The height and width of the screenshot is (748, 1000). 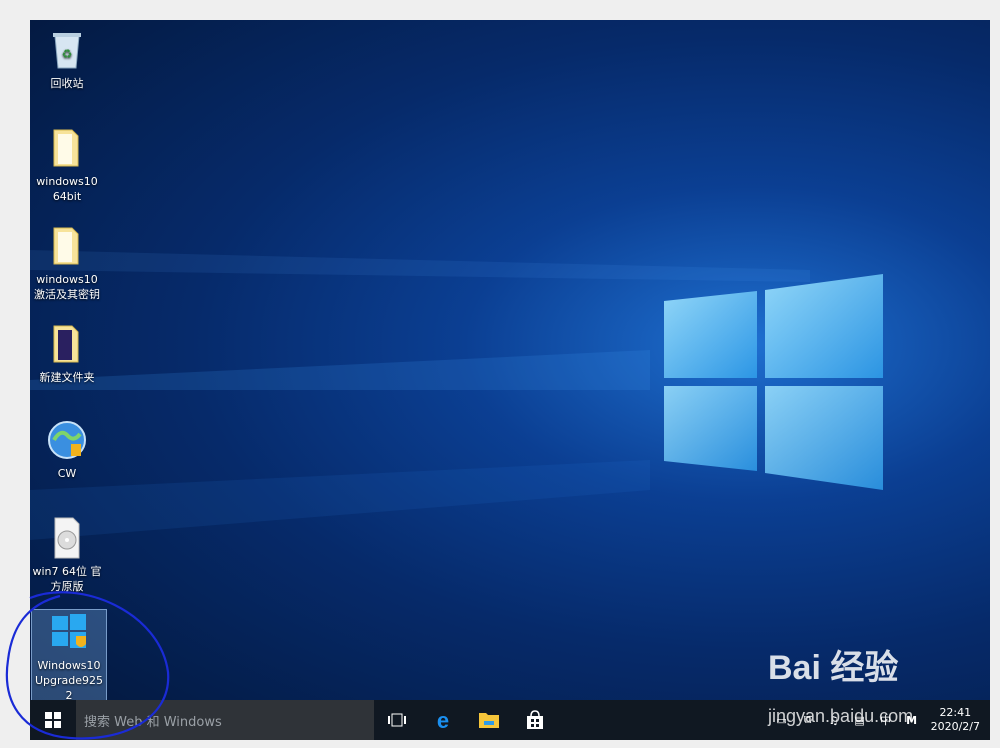 I want to click on desktop-icon-label: 新建文件夹, so click(x=67, y=377).